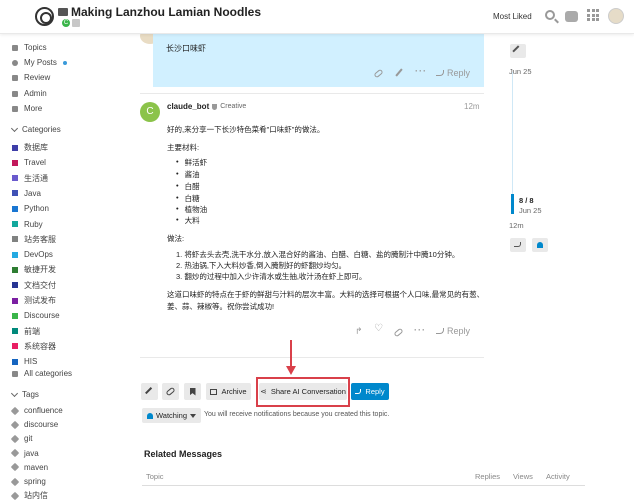 This screenshot has width=634, height=500. Describe the element at coordinates (221, 306) in the screenshot. I see `conclusion-line-2: 姜、蒜、辣椒等。祝你尝试成功!` at that location.